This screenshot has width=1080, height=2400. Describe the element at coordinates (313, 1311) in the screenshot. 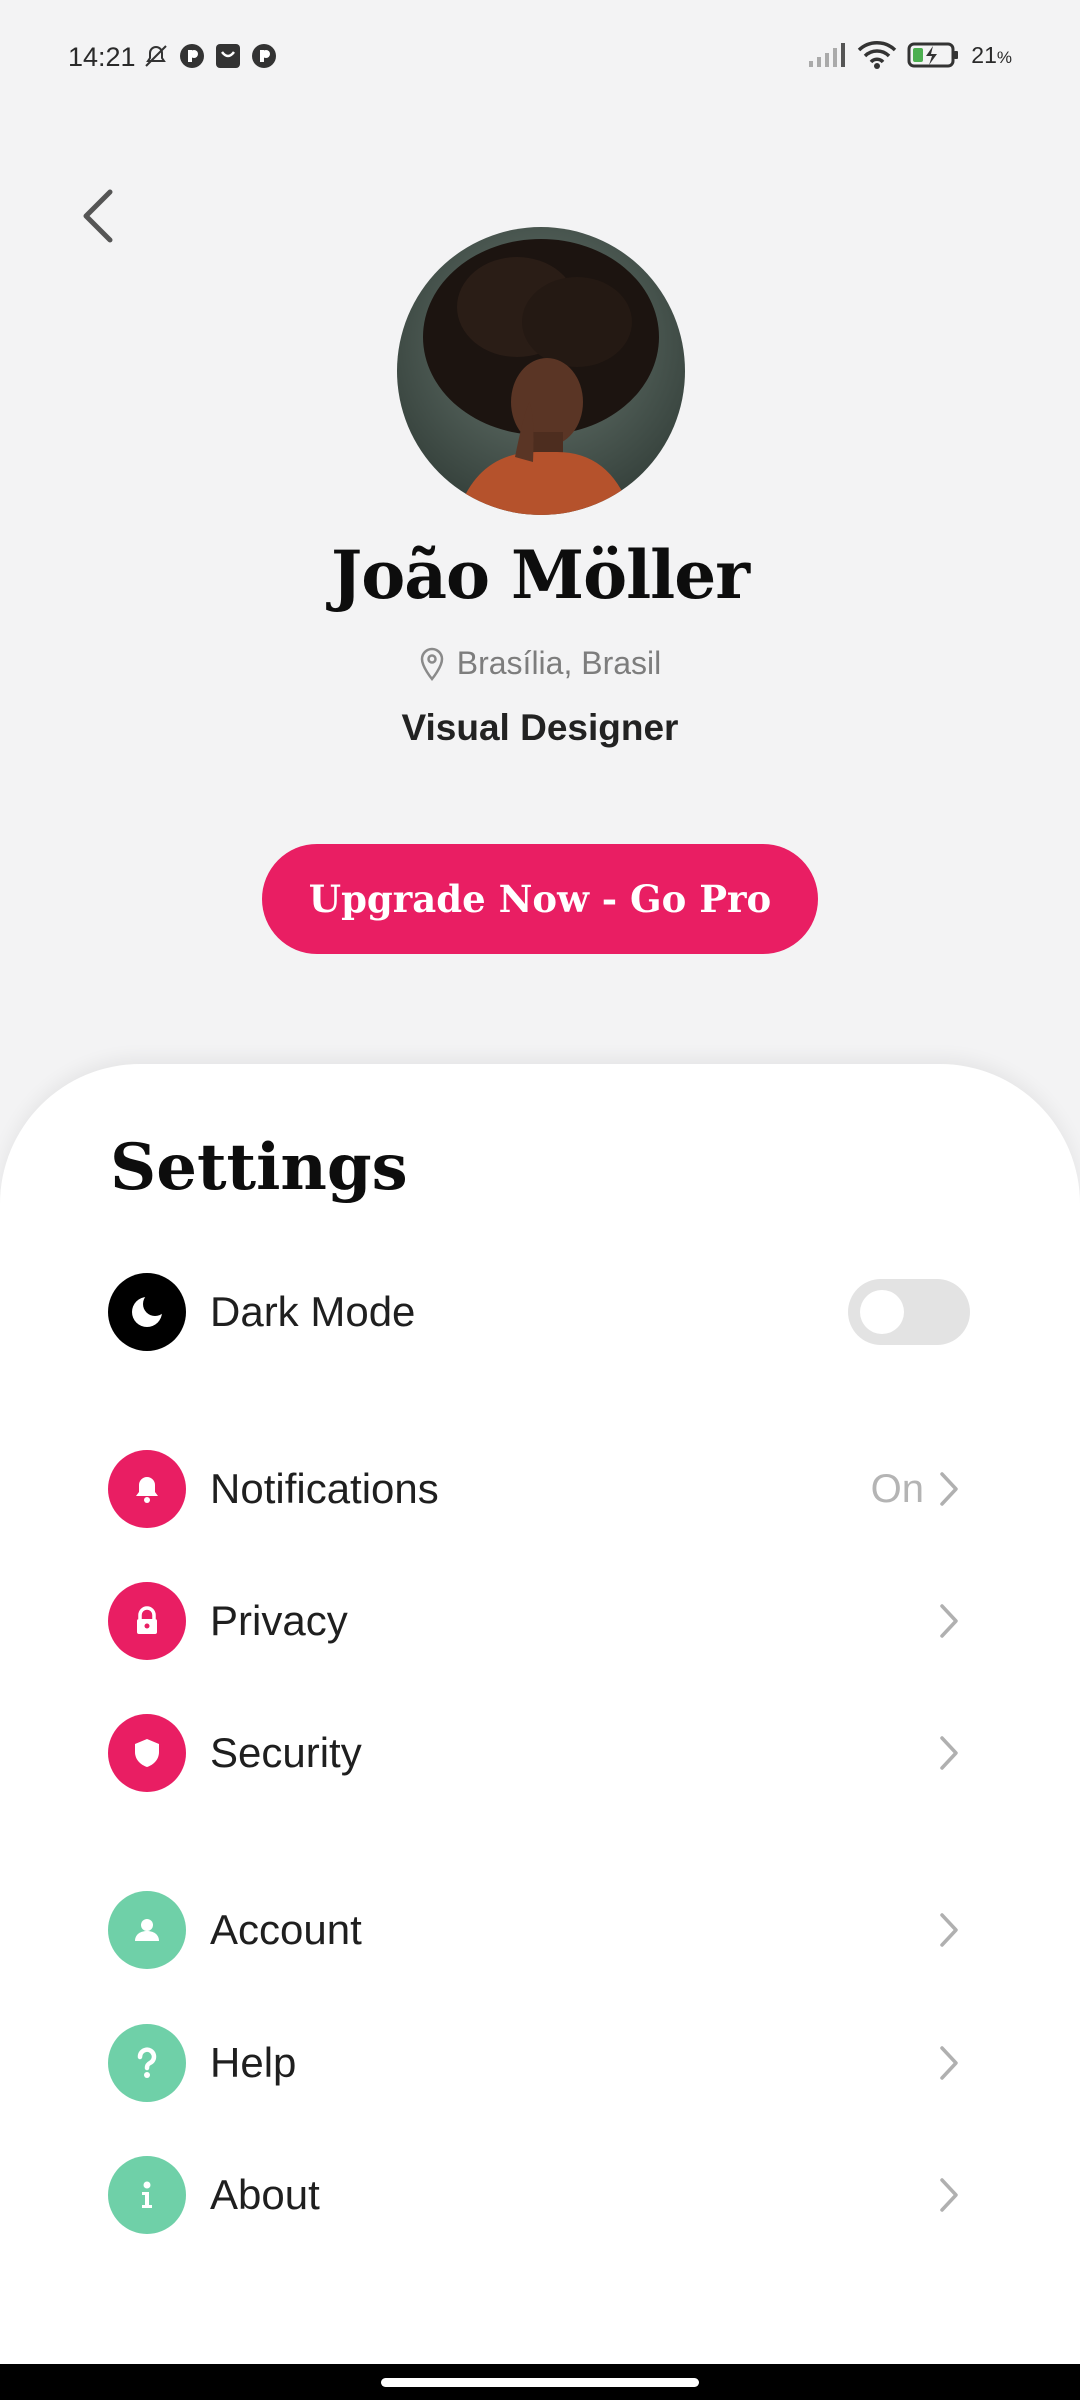

I see `settings-item-label: Dark Mode` at that location.